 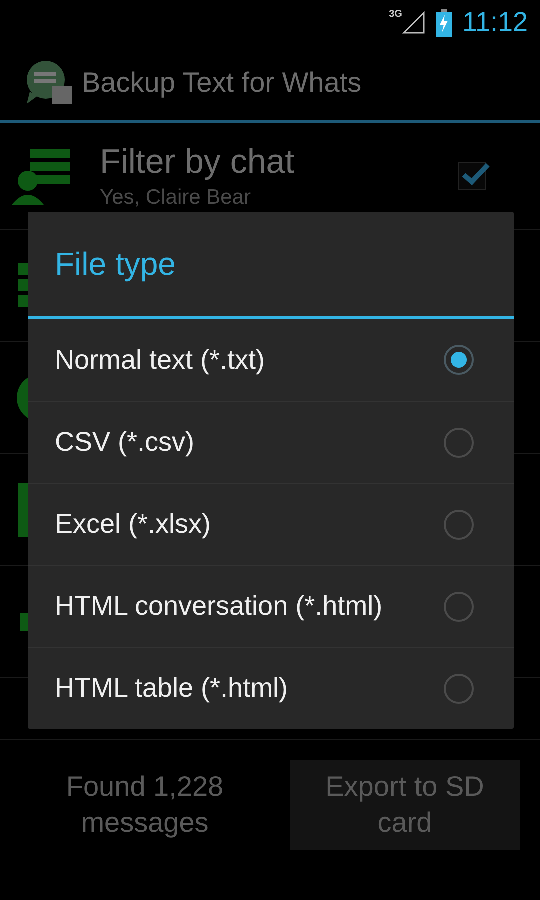 I want to click on file-type-option: HTML table (*.html), so click(x=271, y=688).